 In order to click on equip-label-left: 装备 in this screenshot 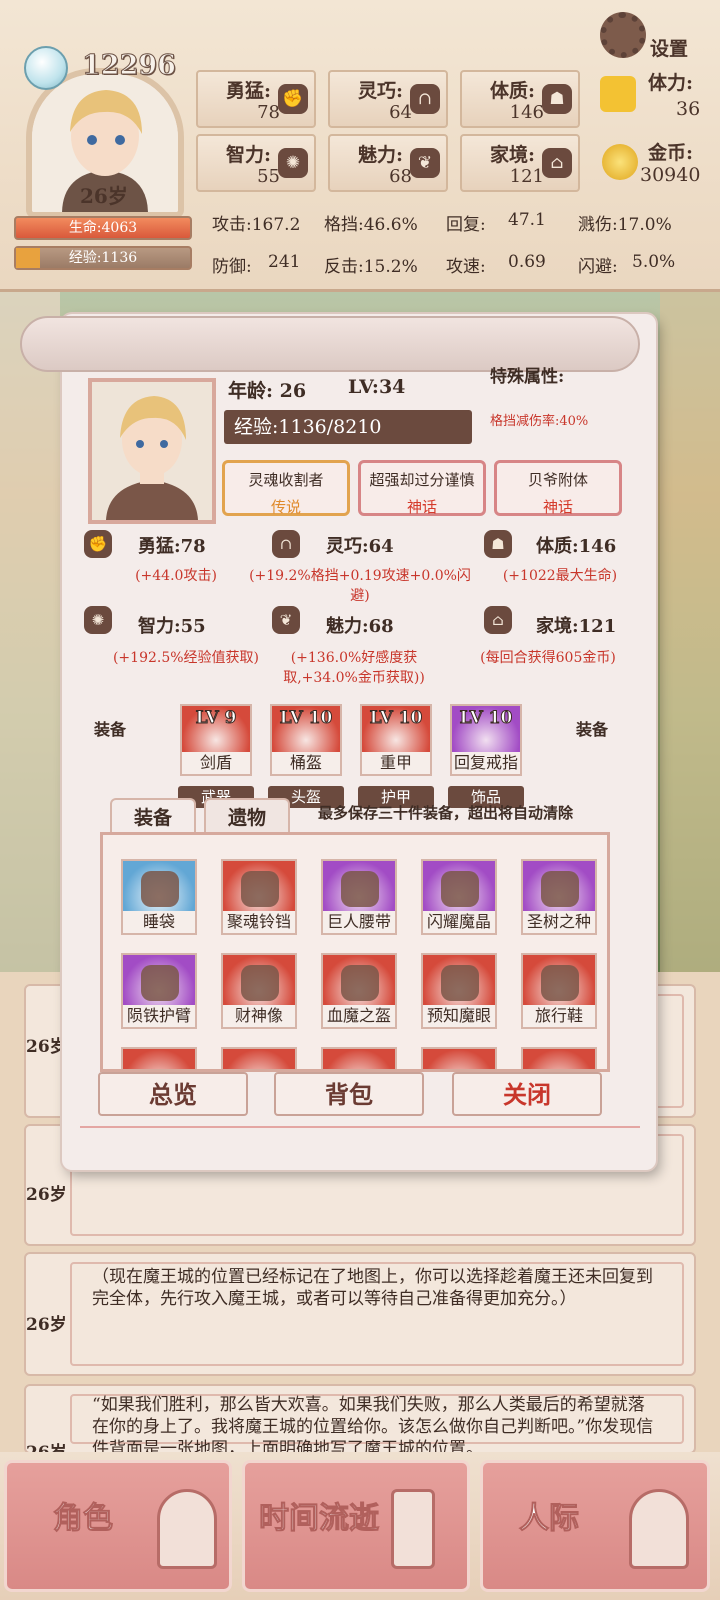, I will do `click(110, 729)`.